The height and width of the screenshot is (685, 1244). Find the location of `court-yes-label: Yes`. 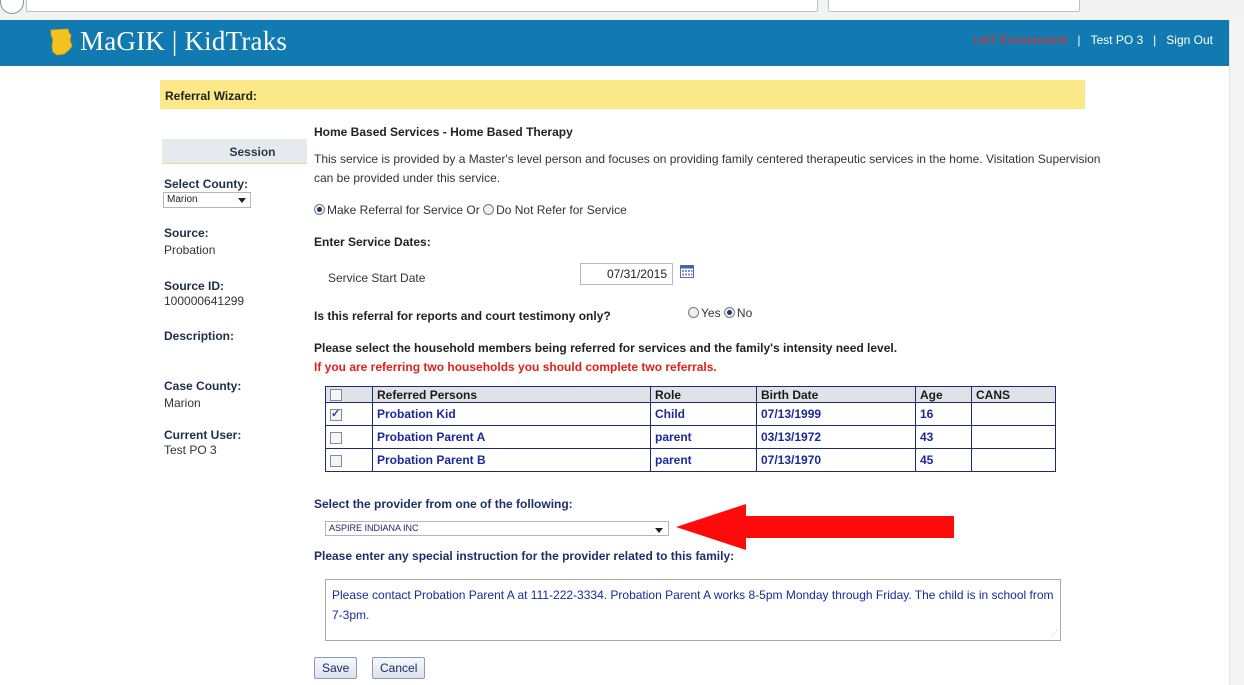

court-yes-label: Yes is located at coordinates (711, 313).